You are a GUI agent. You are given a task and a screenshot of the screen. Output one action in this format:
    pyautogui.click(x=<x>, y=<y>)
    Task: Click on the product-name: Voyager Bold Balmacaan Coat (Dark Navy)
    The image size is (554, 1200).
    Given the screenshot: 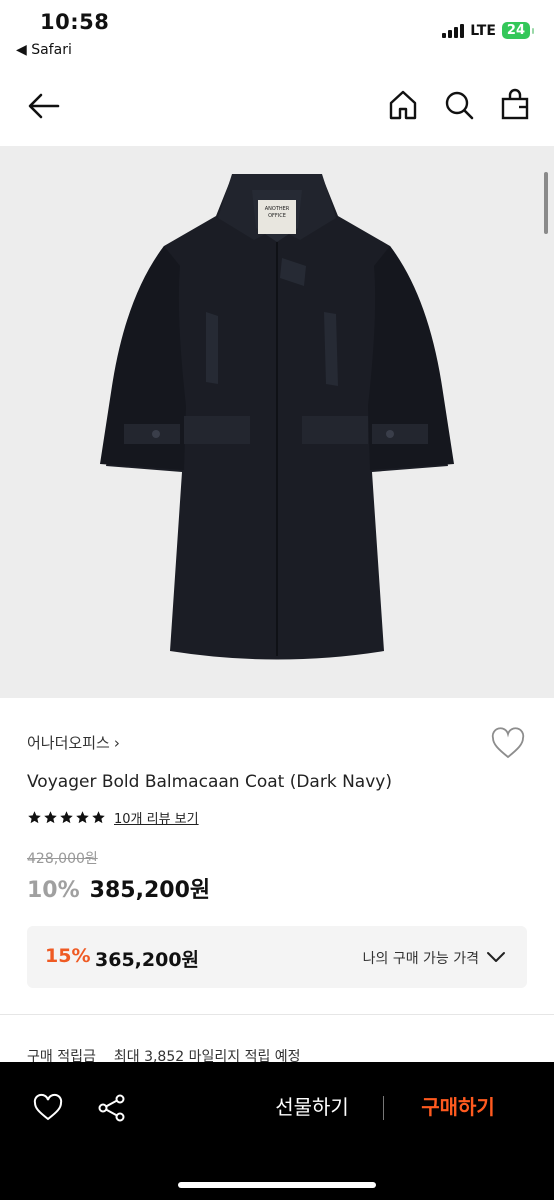 What is the action you would take?
    pyautogui.click(x=209, y=782)
    